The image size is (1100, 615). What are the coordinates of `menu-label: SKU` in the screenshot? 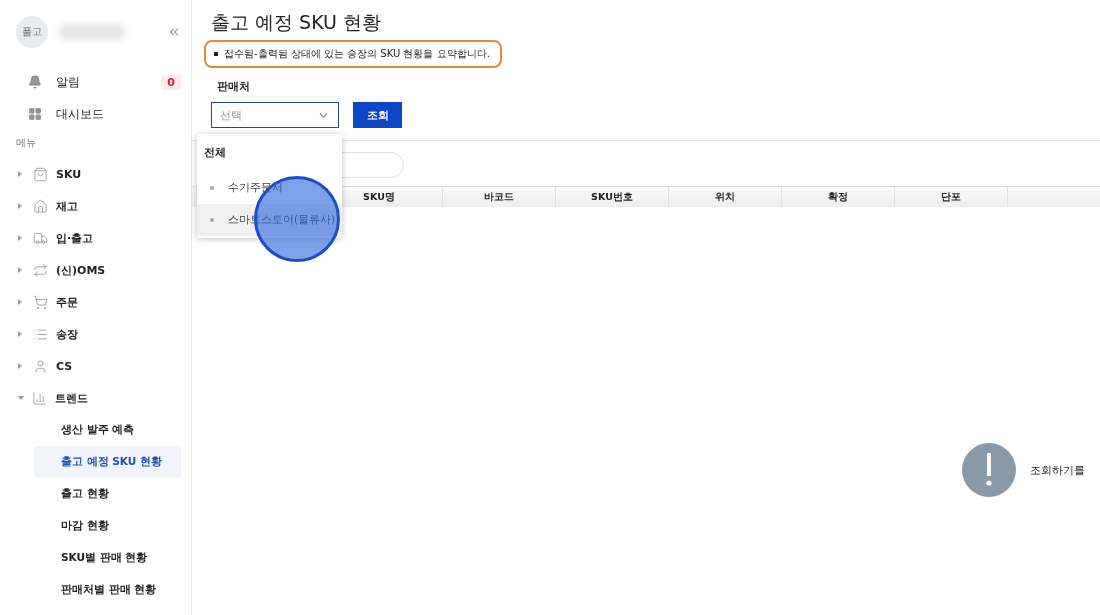 It's located at (69, 174).